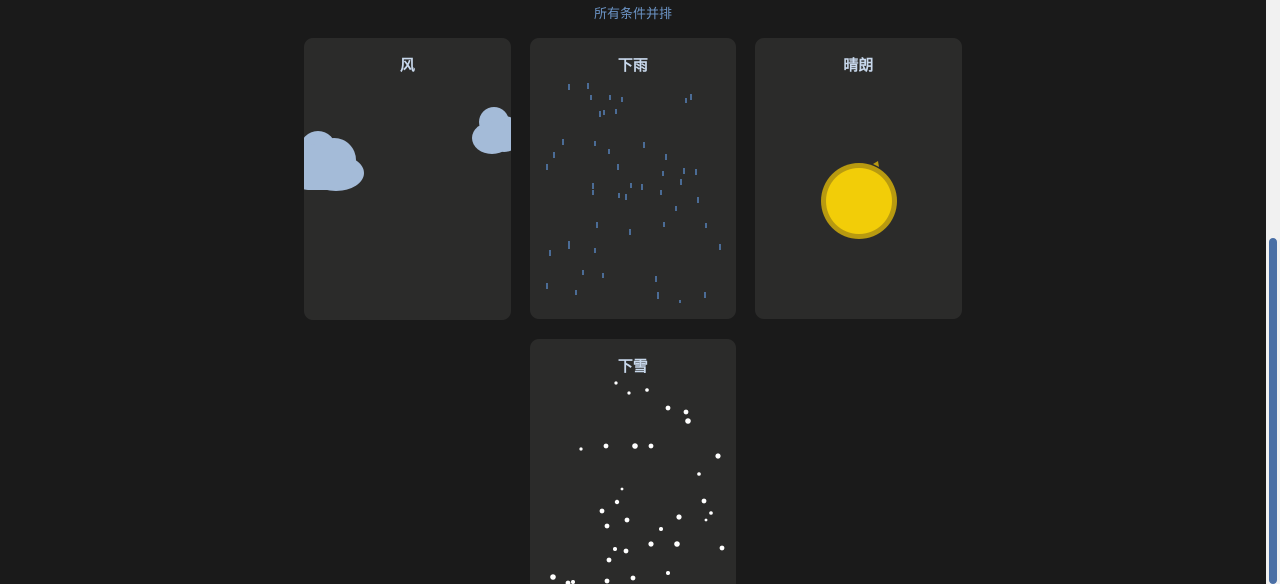 The image size is (1280, 584). I want to click on rain-card: 下雨, so click(633, 178).